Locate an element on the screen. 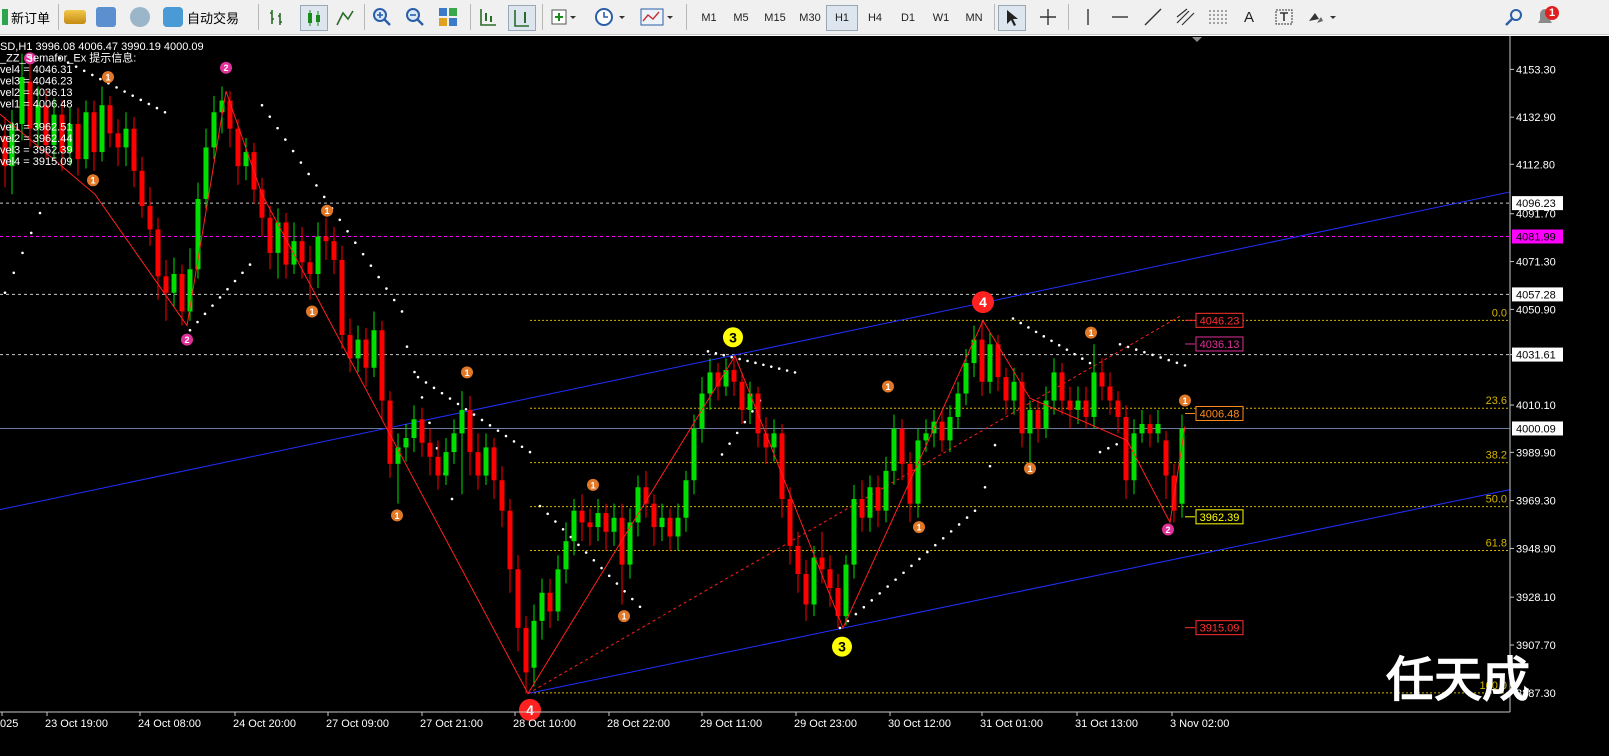 This screenshot has width=1609, height=756. auto-scroll-icon is located at coordinates (488, 17).